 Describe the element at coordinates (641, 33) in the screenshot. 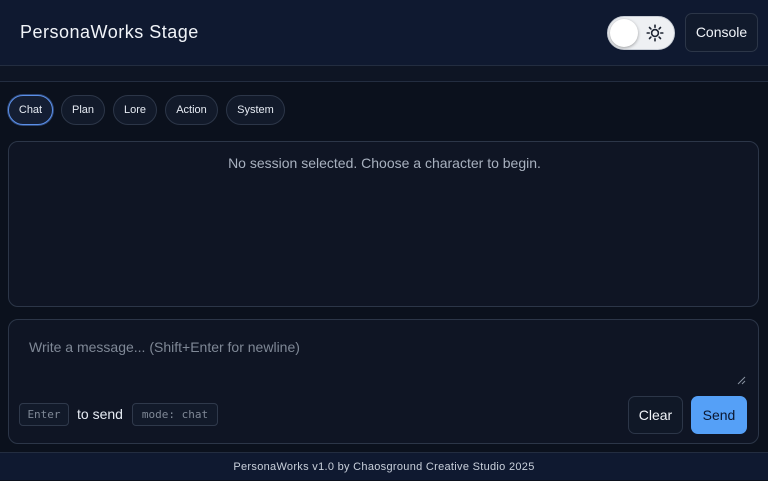

I see `theme-toggle` at that location.